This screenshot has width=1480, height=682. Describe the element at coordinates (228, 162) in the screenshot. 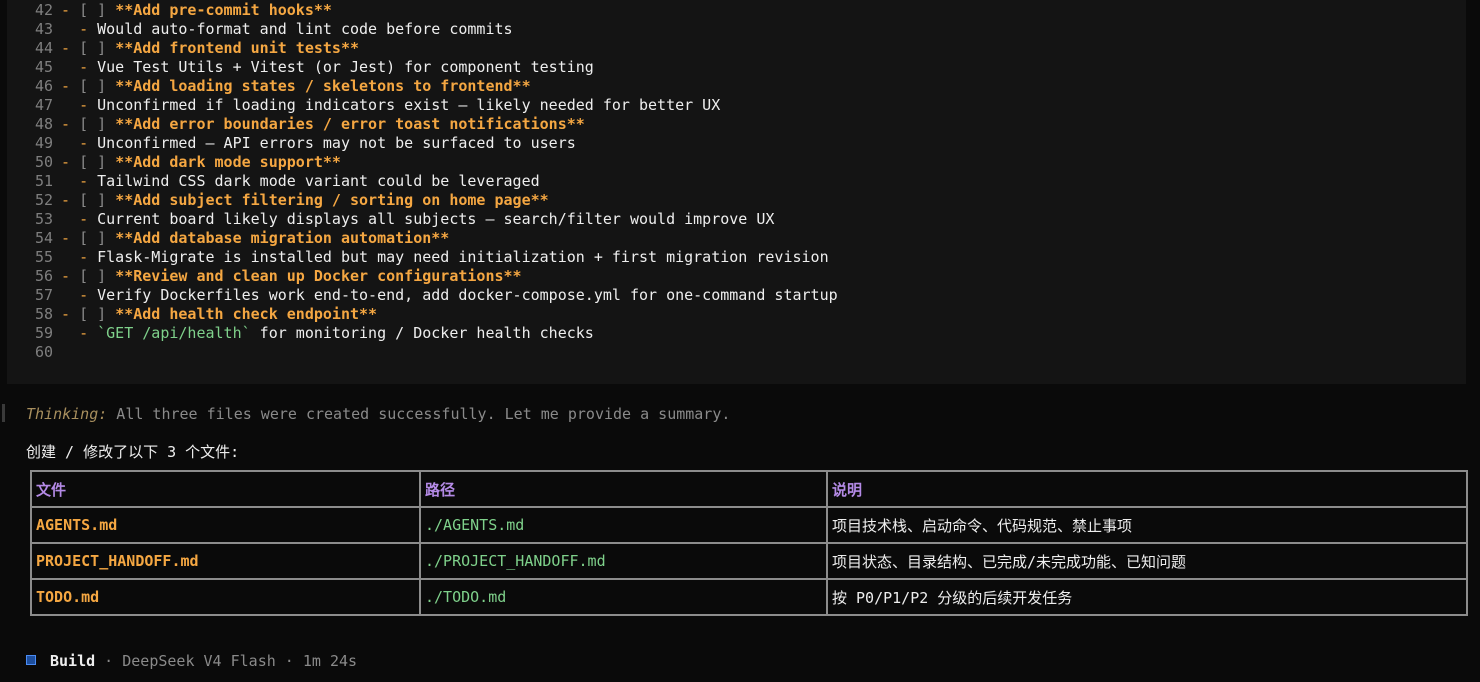

I see `task-title: **Add dark mode support**` at that location.